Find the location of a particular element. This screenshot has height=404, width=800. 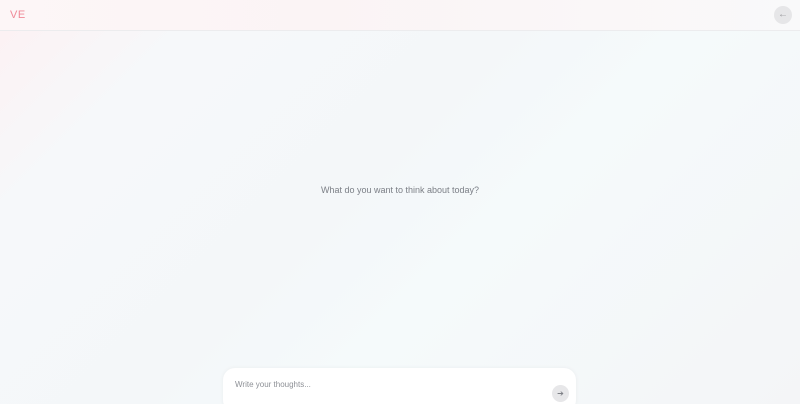

arrow-left-icon: ← is located at coordinates (783, 14).